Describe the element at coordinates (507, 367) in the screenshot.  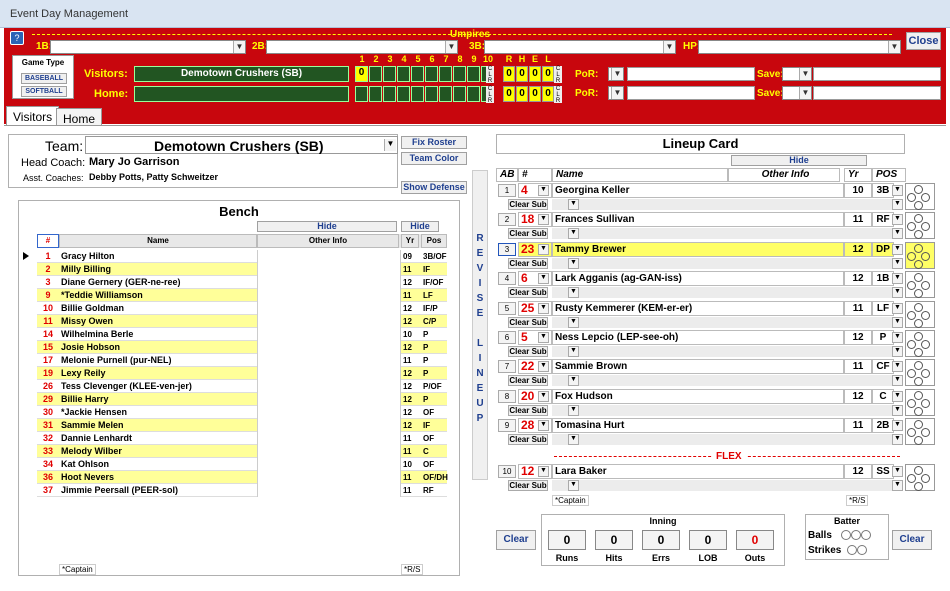
I see `at-bat-number: 7` at that location.